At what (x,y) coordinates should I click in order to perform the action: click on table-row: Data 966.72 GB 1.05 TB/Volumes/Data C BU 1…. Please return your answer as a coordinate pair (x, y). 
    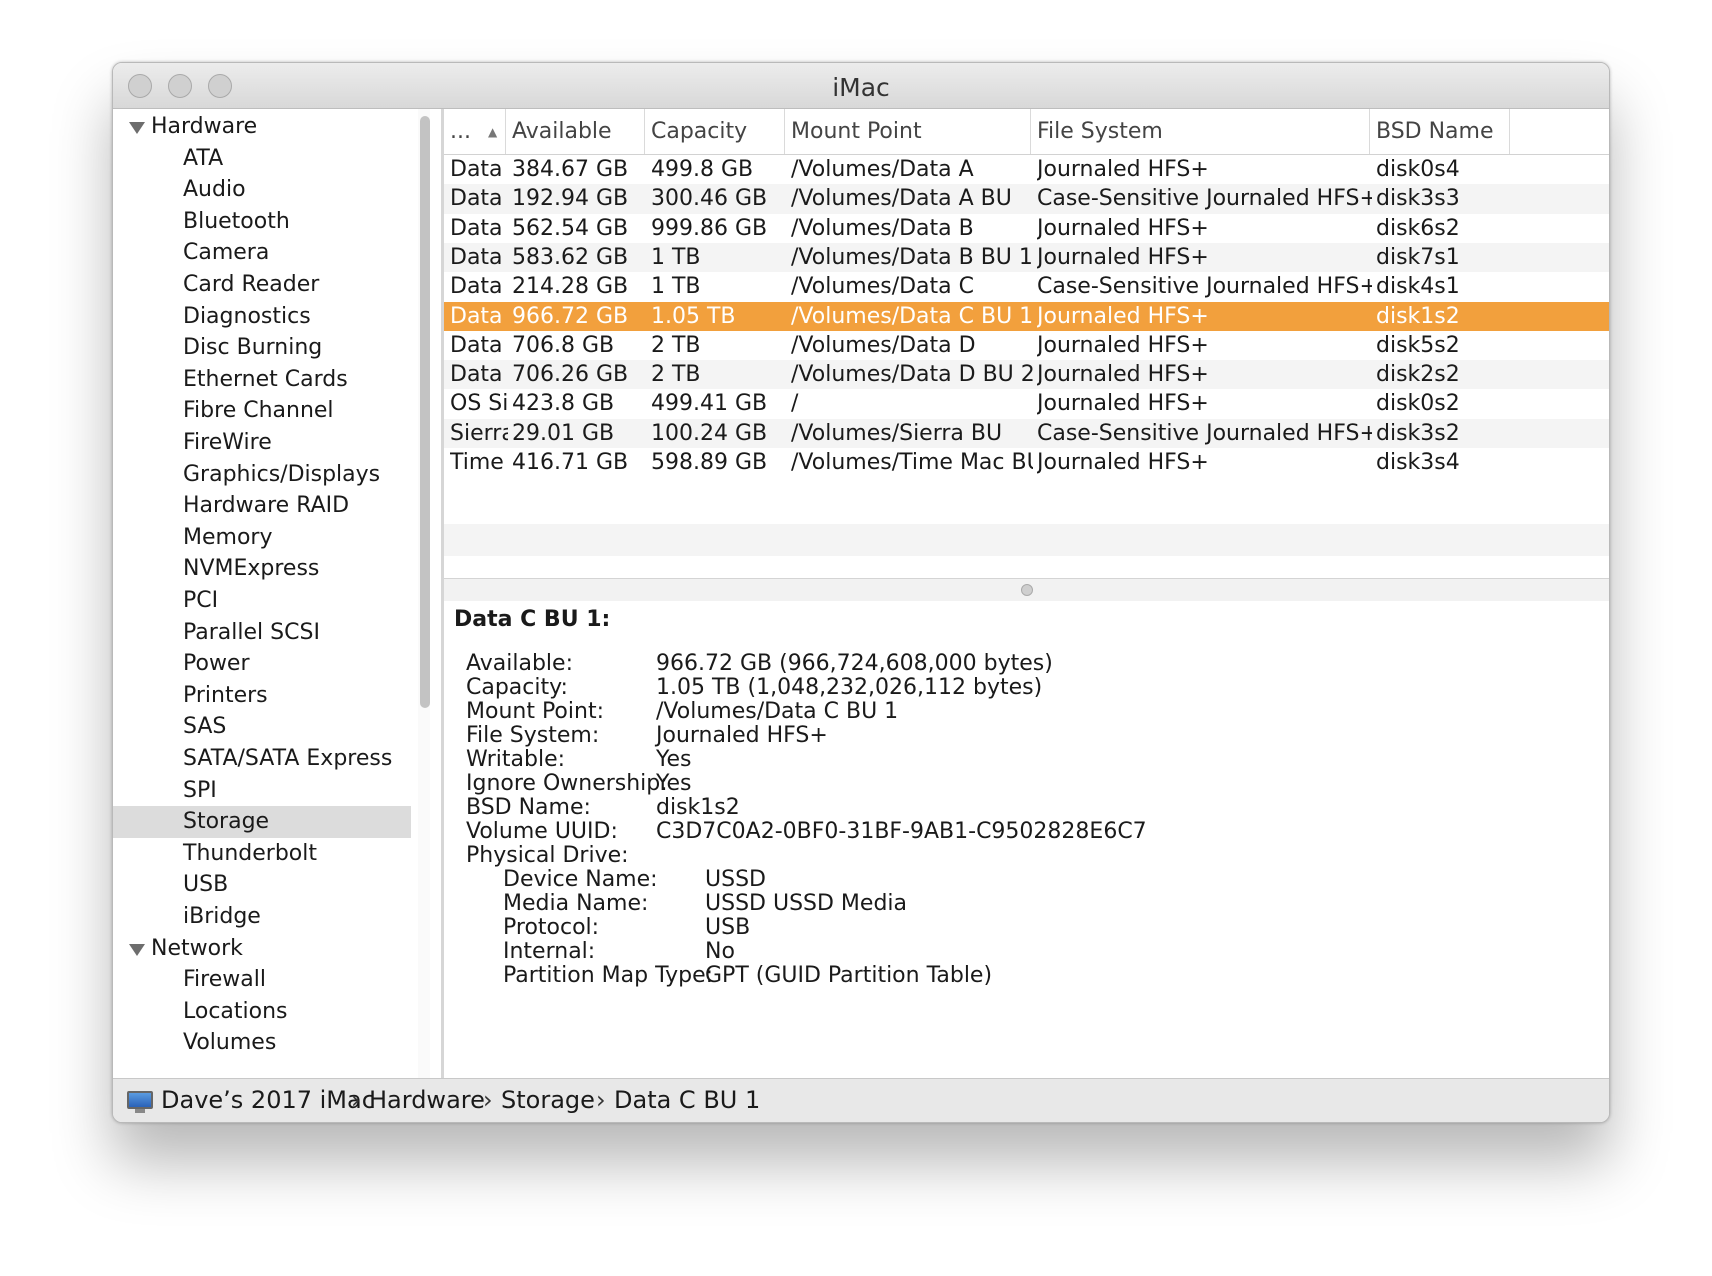
    Looking at the image, I should click on (1026, 316).